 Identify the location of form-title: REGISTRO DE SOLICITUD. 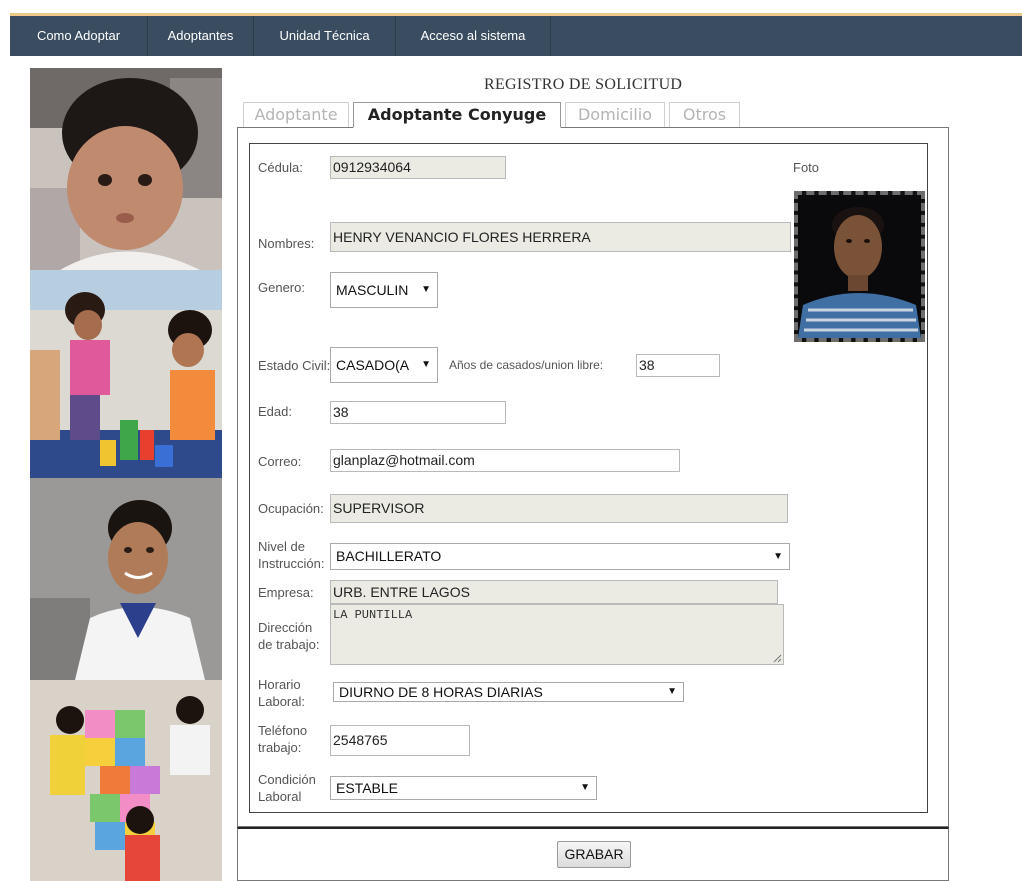
(583, 84).